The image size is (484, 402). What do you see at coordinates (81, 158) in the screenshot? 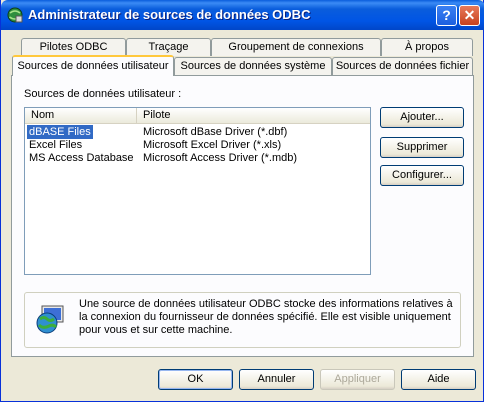
I see `row-name: MS Access Database` at bounding box center [81, 158].